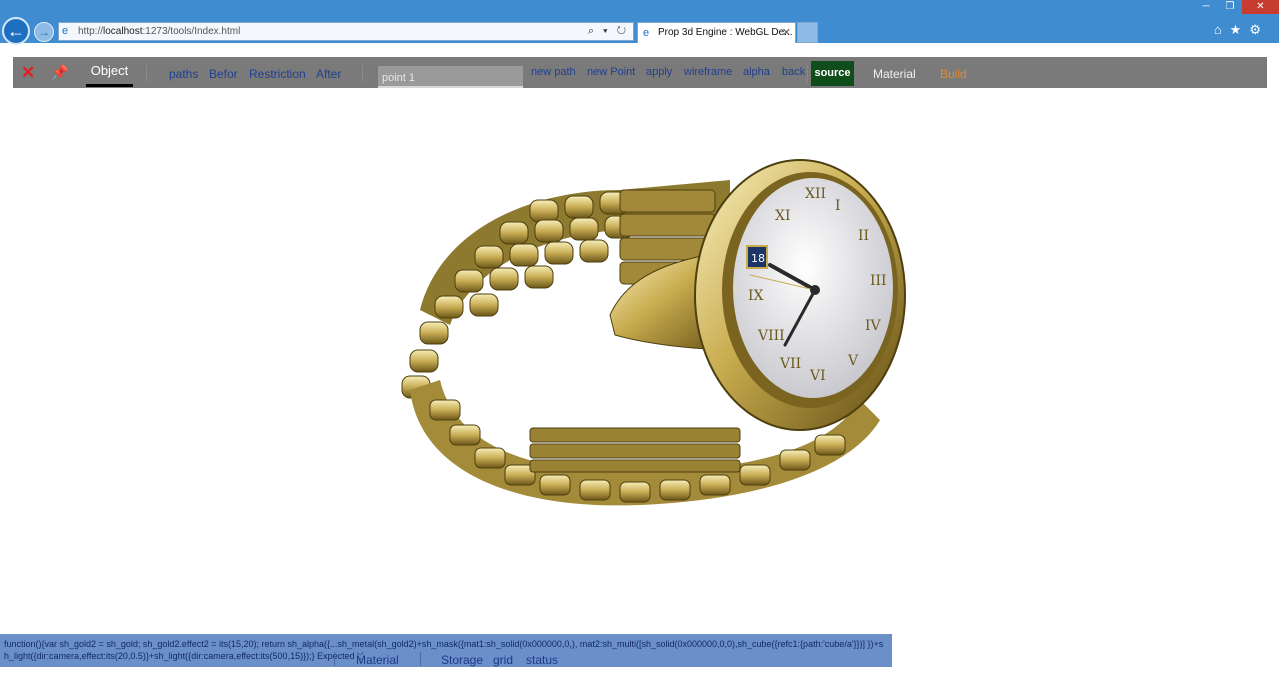 Image resolution: width=1279 pixels, height=686 pixels. I want to click on console-tab-storage: Storage, so click(462, 660).